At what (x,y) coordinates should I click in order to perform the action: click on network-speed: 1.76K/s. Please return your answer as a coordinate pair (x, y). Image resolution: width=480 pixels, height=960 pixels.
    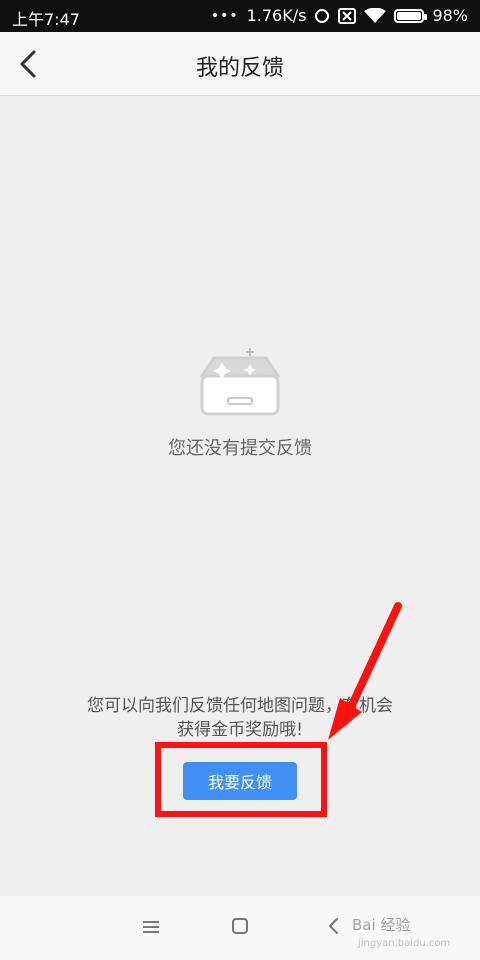
    Looking at the image, I should click on (276, 15).